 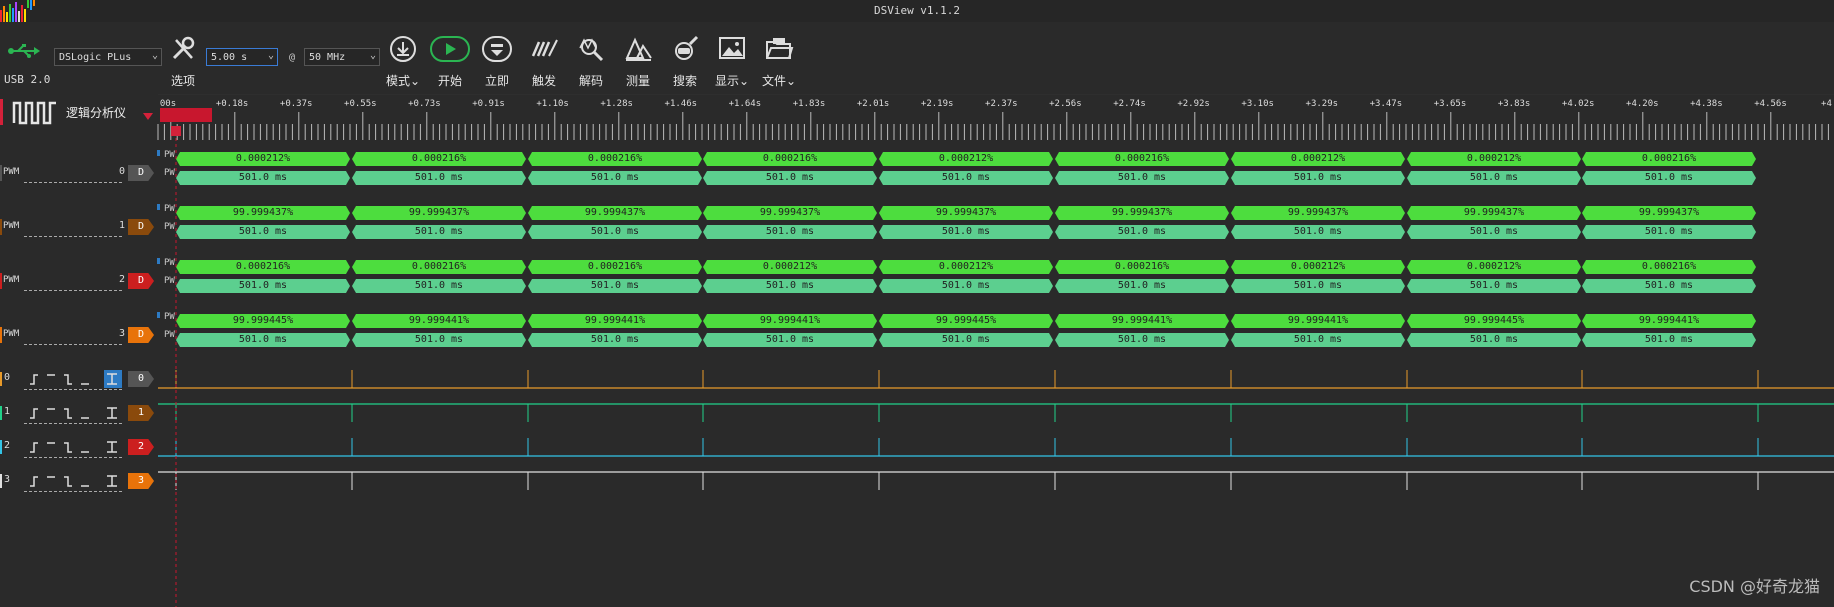 What do you see at coordinates (242, 57) in the screenshot?
I see `duration-select: 5.00 s ⌄` at bounding box center [242, 57].